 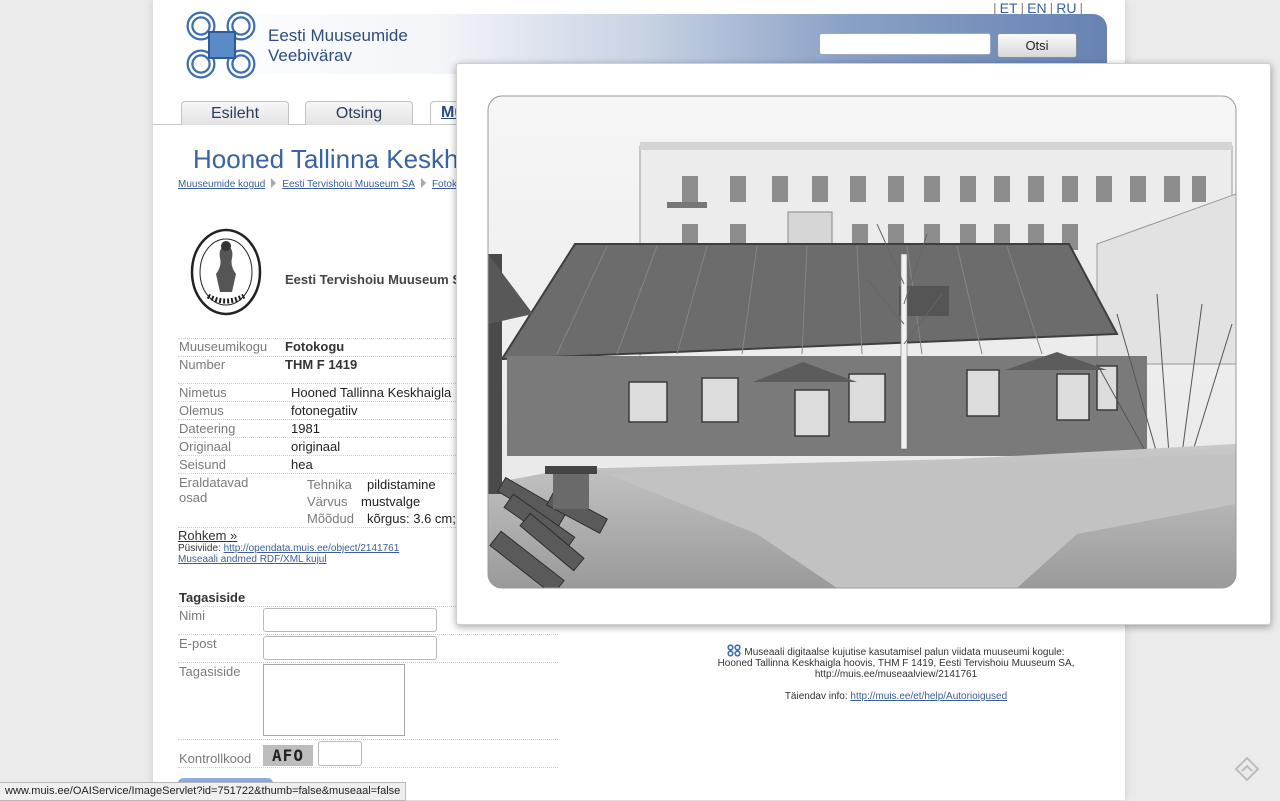 What do you see at coordinates (816, 696) in the screenshot?
I see `copyright-info-label: Täiendav info:` at bounding box center [816, 696].